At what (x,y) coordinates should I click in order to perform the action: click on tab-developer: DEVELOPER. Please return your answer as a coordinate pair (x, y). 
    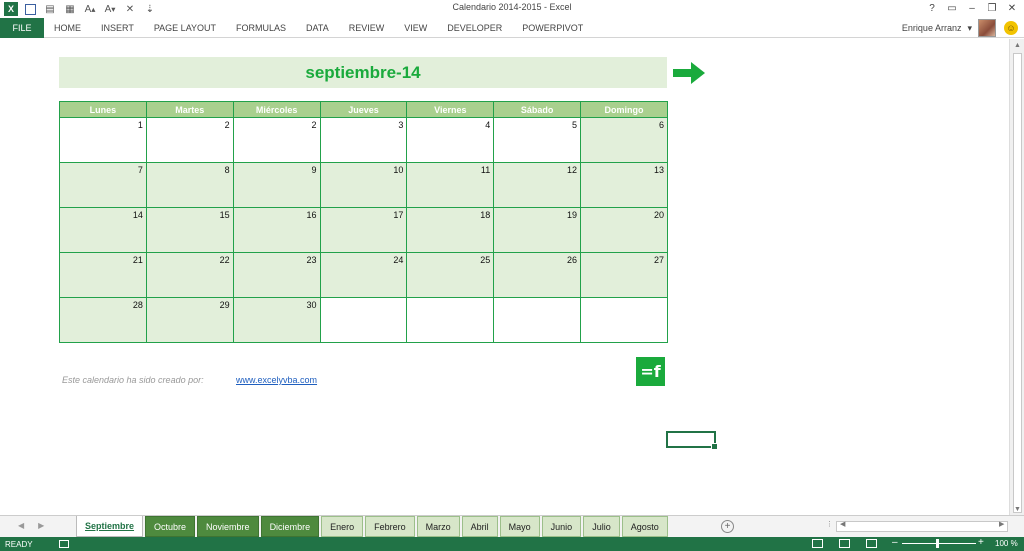
    Looking at the image, I should click on (474, 28).